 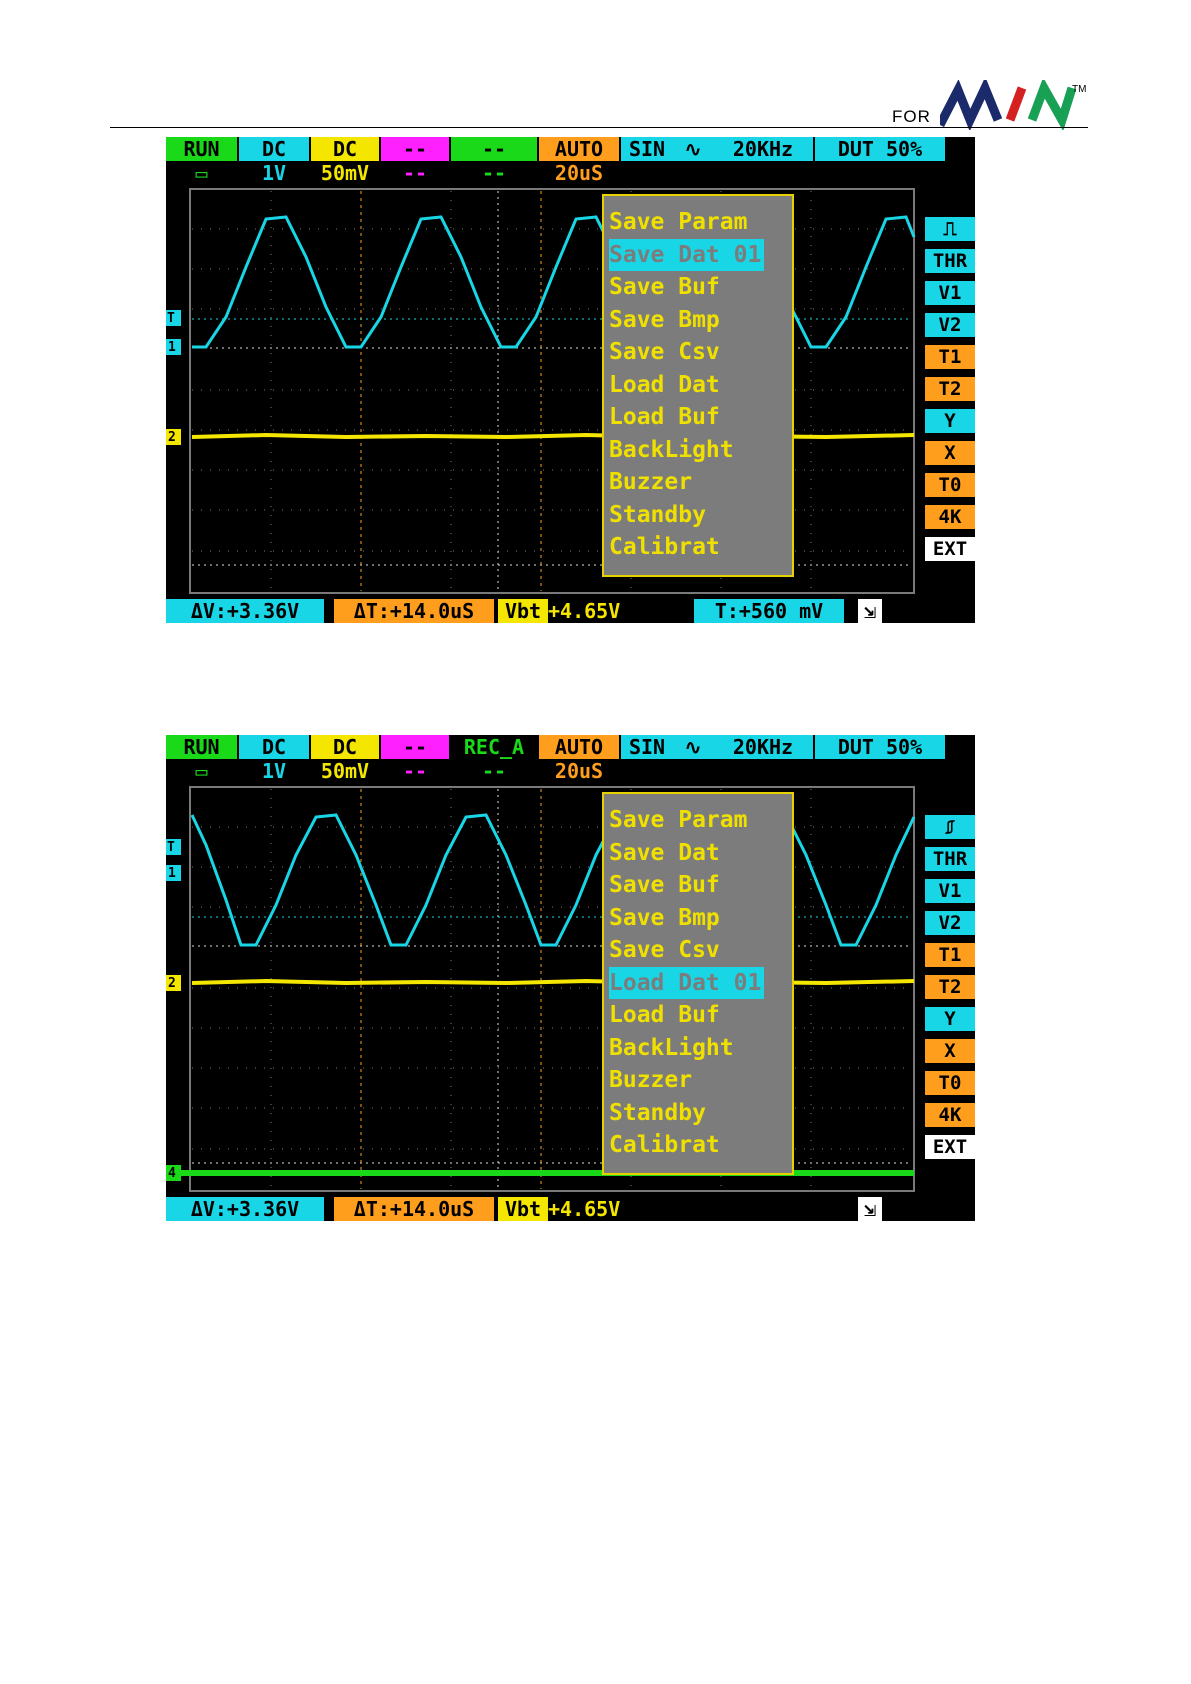 I want to click on menu-item-load-dat: Load Dat 01, so click(x=687, y=982).